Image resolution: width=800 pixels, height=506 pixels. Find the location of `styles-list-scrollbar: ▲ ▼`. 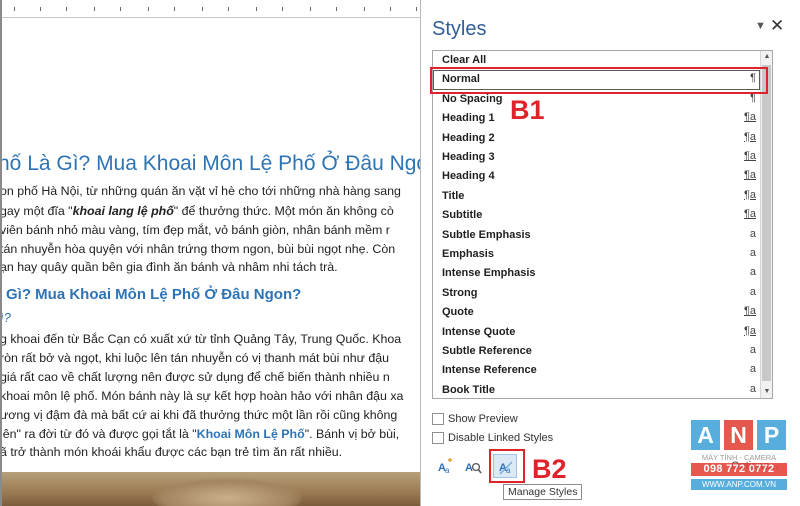

styles-list-scrollbar: ▲ ▼ is located at coordinates (766, 224).